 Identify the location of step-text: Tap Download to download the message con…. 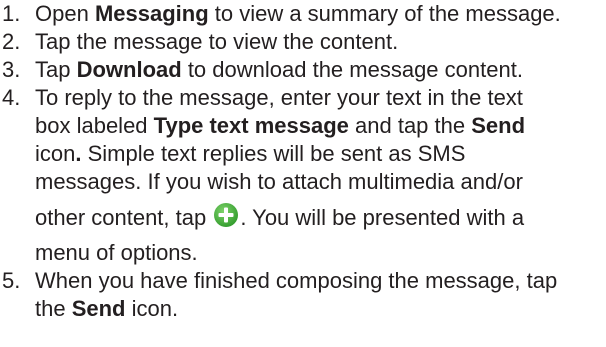
(279, 69).